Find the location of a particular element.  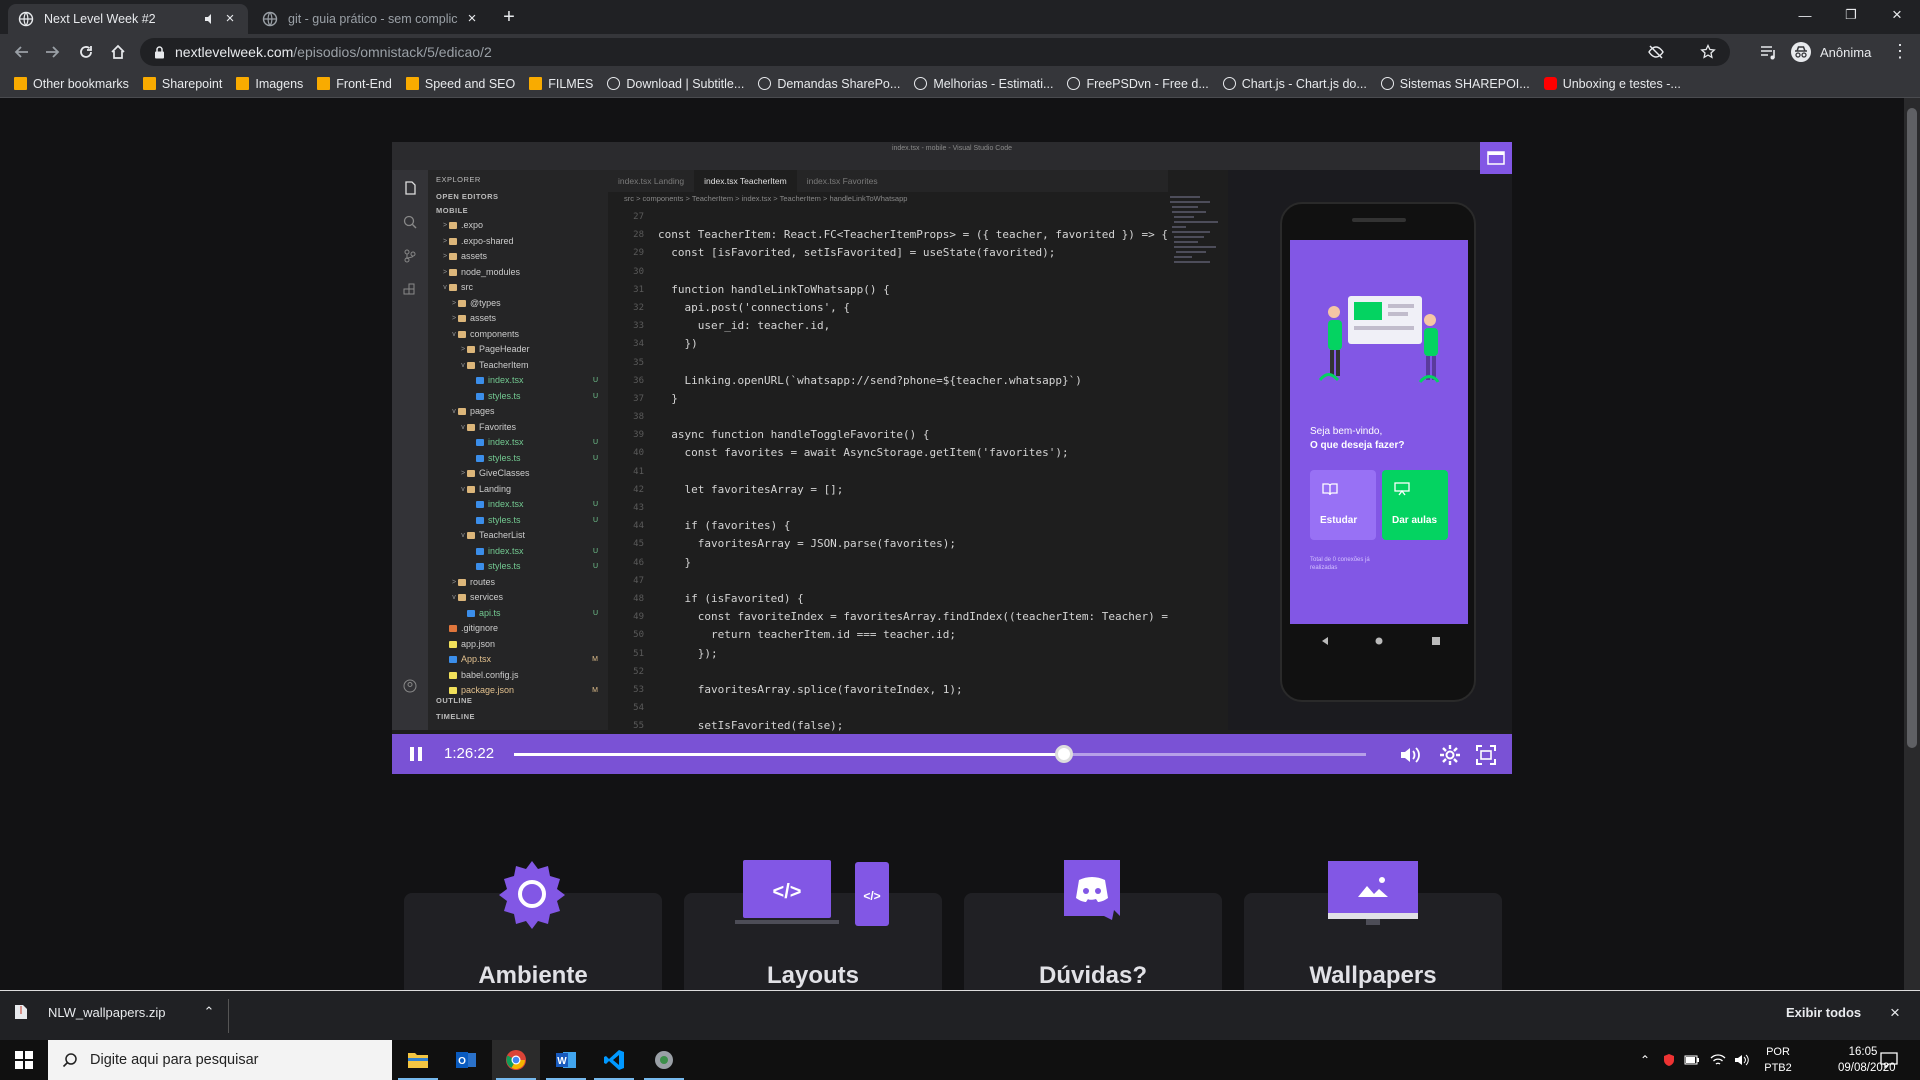

home-button is located at coordinates (118, 52).